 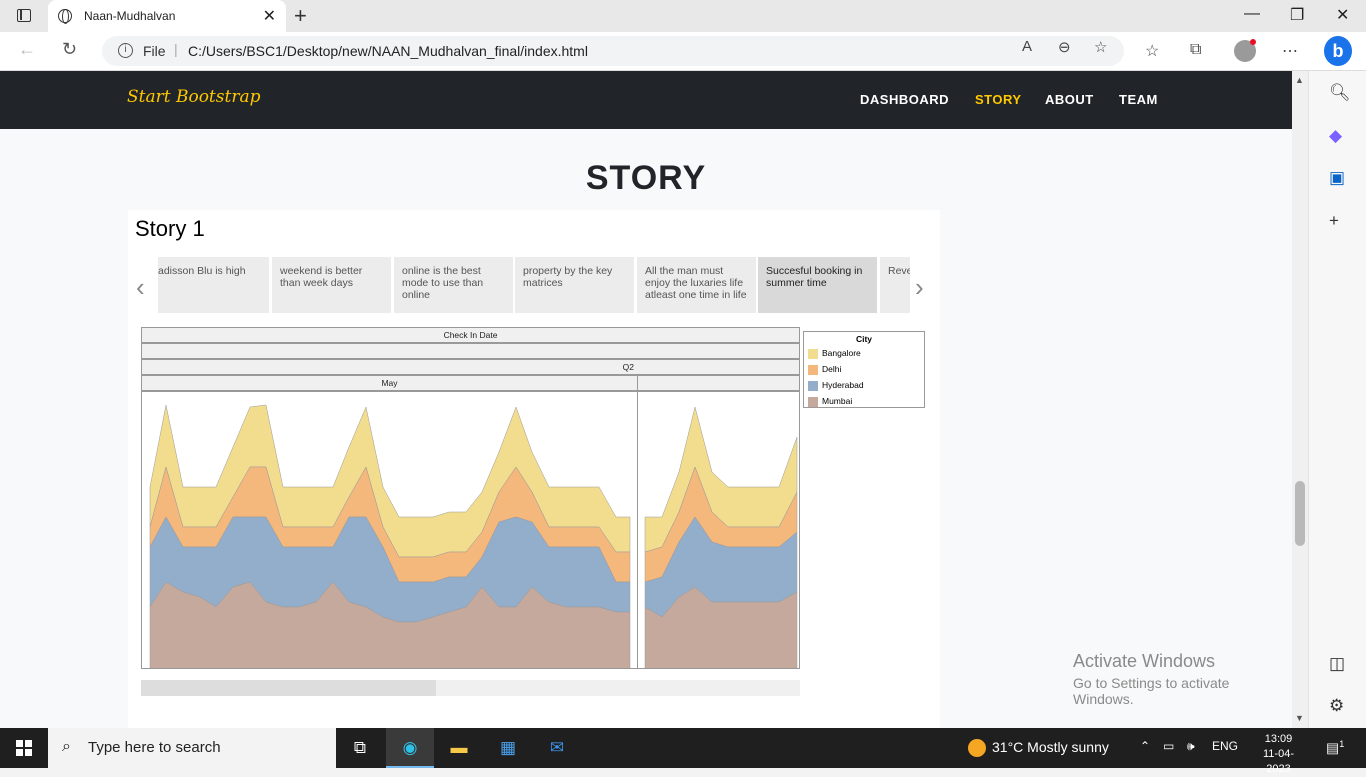 I want to click on minimize-button: —, so click(x=1252, y=14).